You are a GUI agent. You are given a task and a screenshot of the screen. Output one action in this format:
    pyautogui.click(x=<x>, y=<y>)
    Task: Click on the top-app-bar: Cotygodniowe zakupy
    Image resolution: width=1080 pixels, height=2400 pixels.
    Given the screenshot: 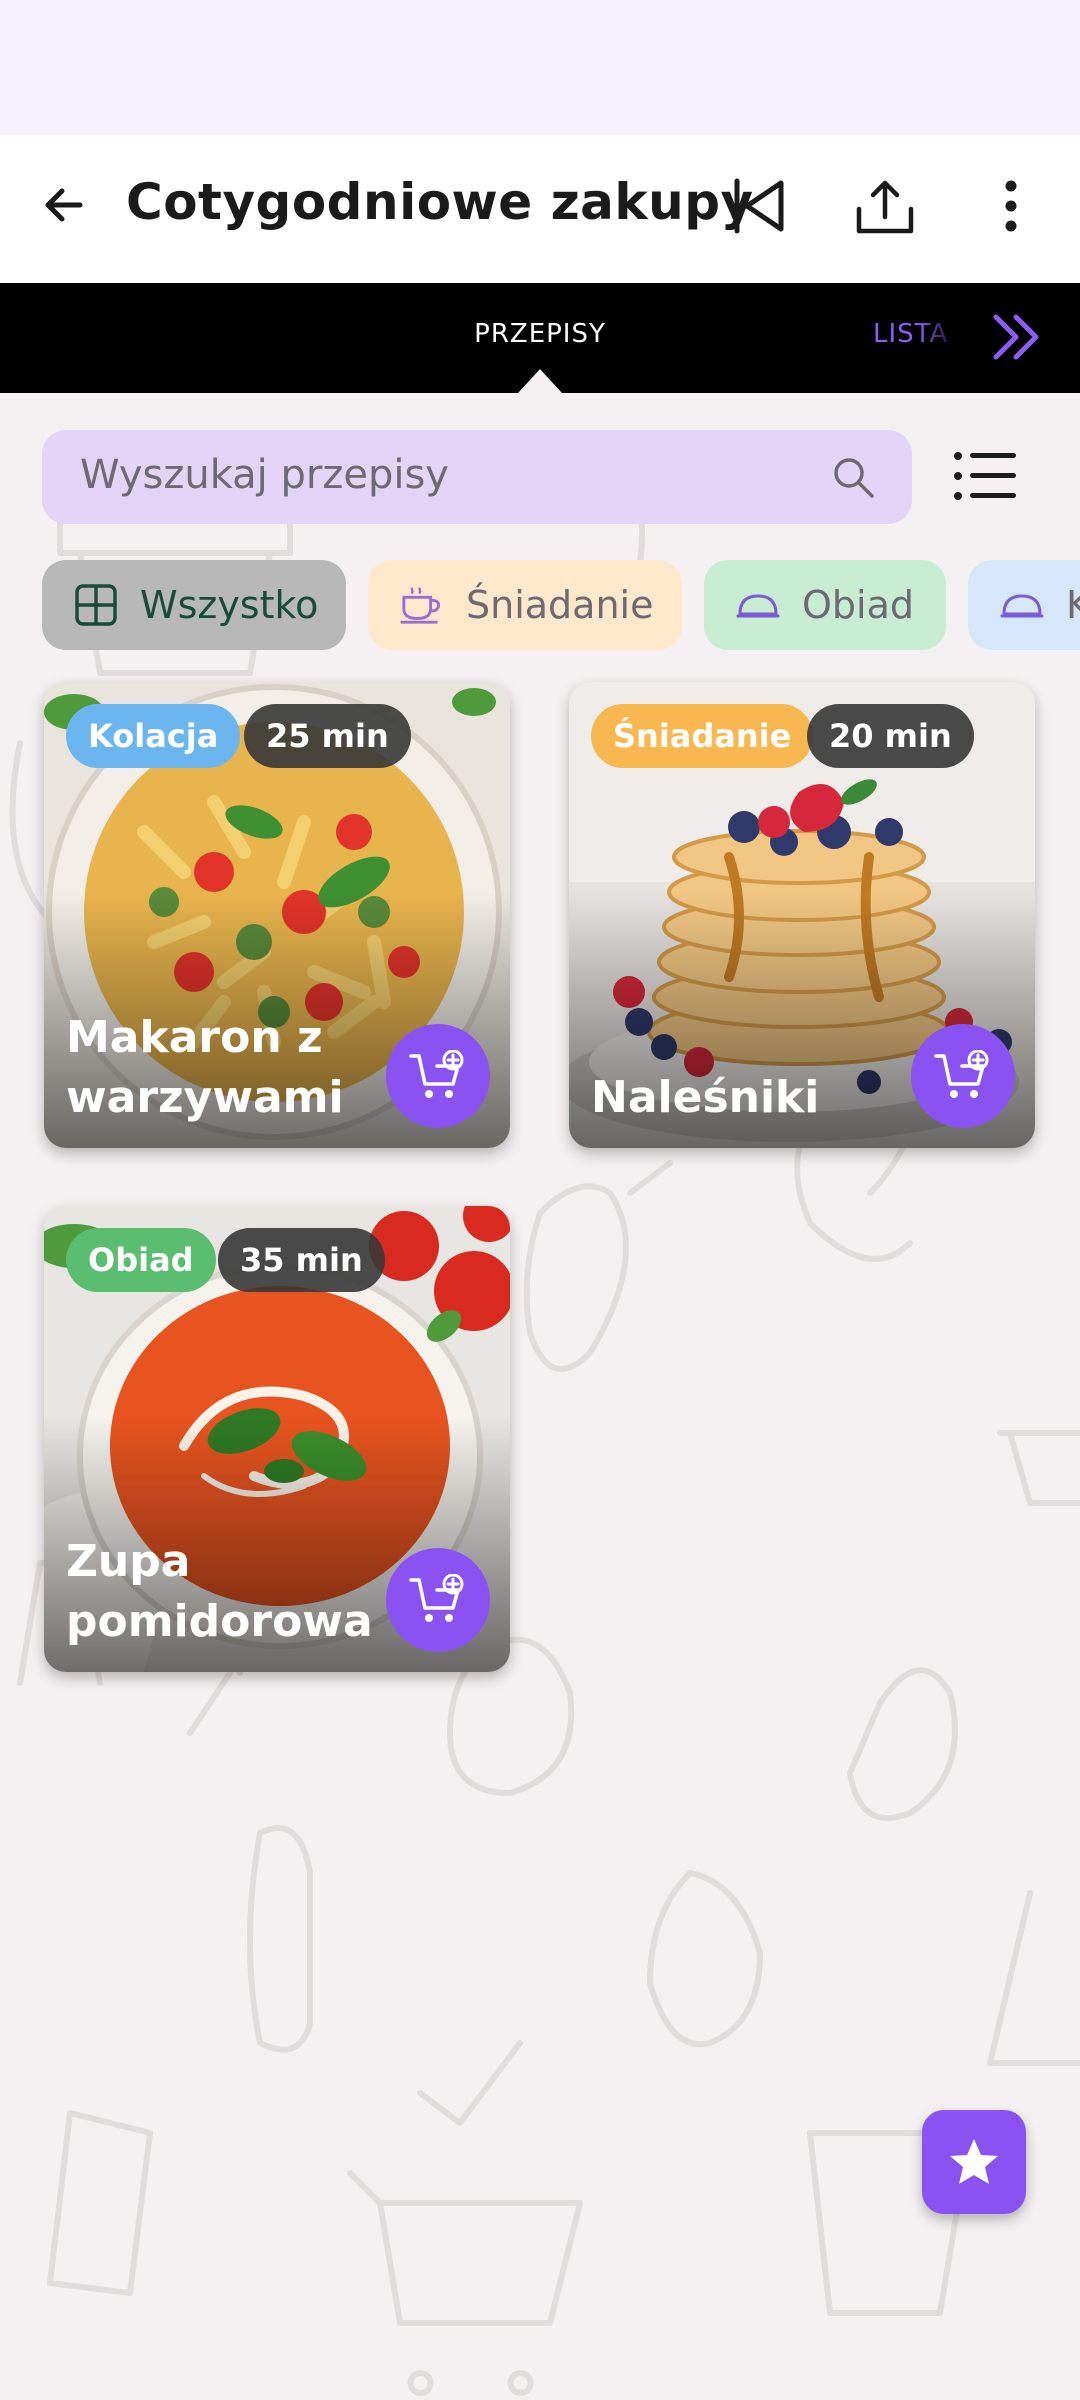 What is the action you would take?
    pyautogui.click(x=540, y=209)
    